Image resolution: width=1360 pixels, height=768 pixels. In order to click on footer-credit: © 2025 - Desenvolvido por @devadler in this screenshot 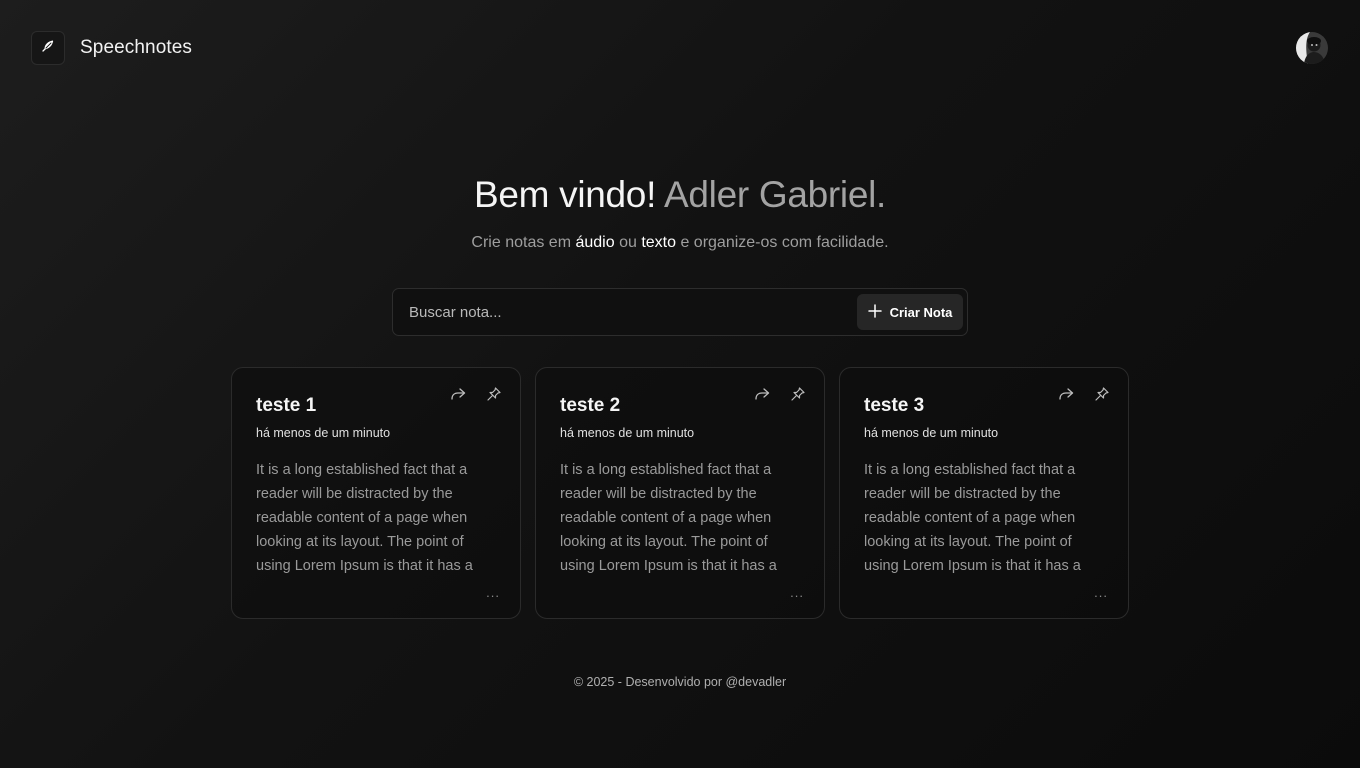, I will do `click(680, 682)`.